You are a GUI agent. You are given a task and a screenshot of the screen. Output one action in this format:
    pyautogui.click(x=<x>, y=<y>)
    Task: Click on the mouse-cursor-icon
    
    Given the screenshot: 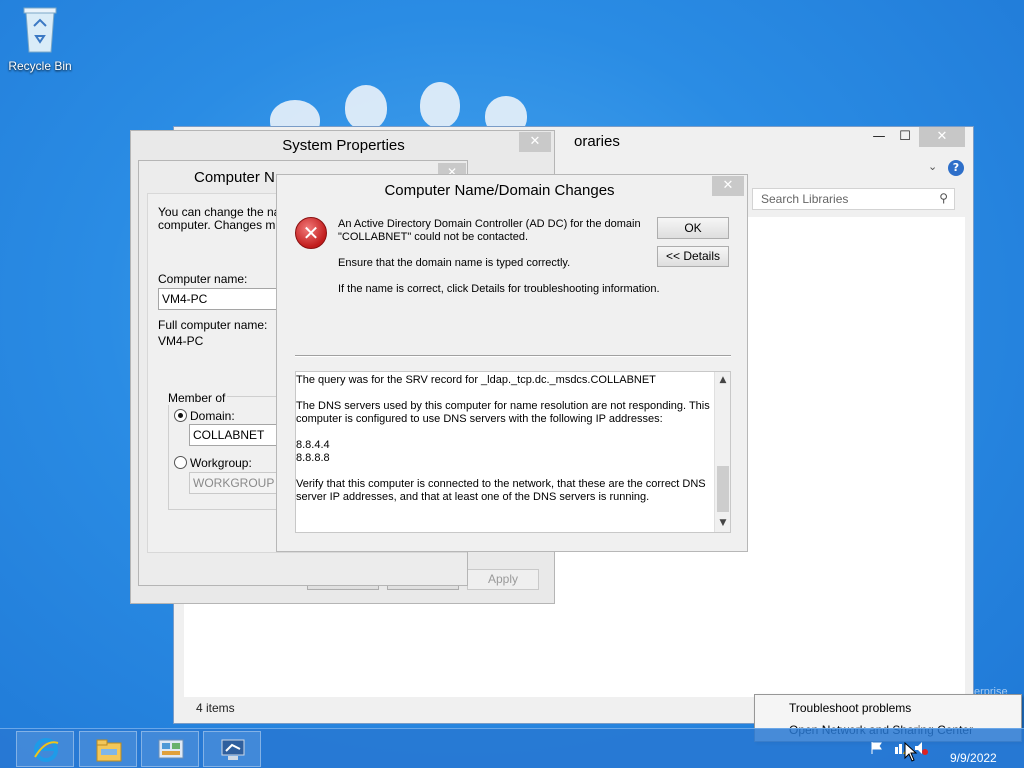 What is the action you would take?
    pyautogui.click(x=911, y=752)
    